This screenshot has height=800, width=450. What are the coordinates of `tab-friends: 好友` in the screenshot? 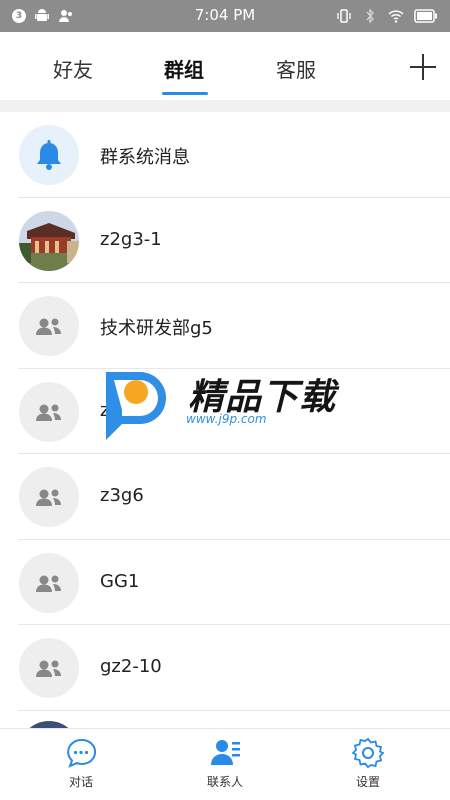 It's located at (73, 68).